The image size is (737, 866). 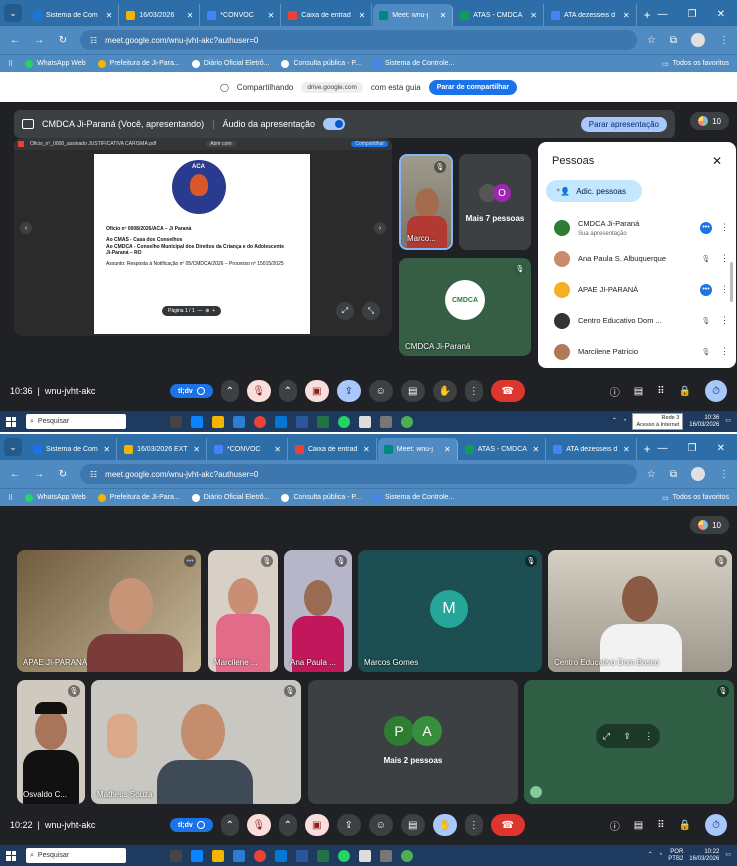 I want to click on windows-start-icon, so click(x=11, y=421).